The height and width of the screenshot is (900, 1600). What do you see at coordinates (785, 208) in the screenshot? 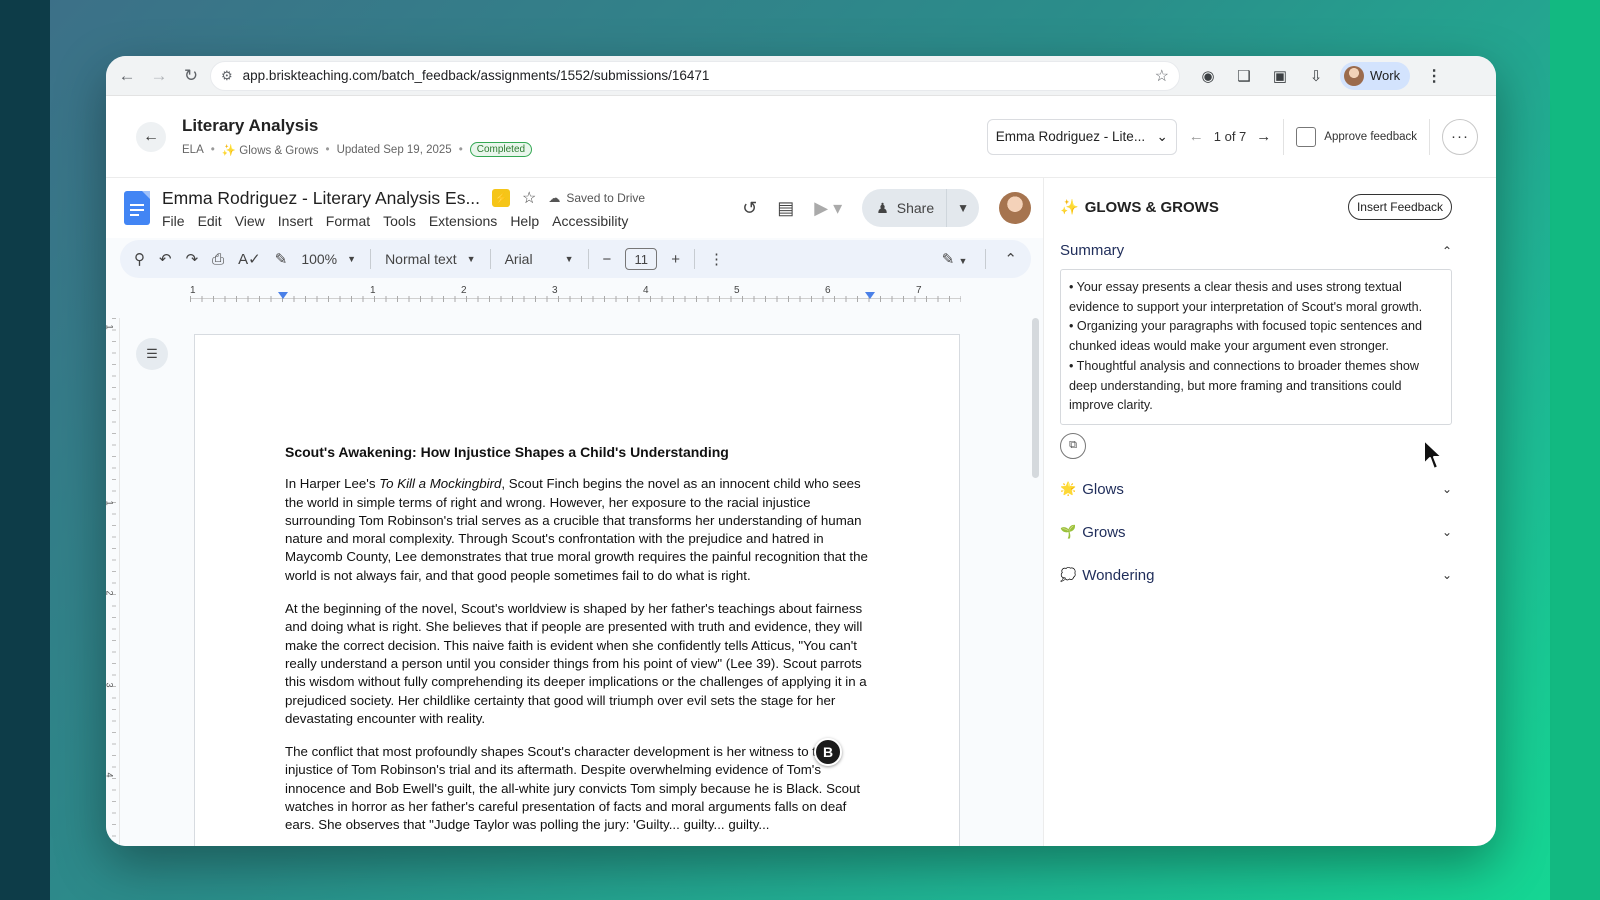
I see `comments-icon: ▤` at bounding box center [785, 208].